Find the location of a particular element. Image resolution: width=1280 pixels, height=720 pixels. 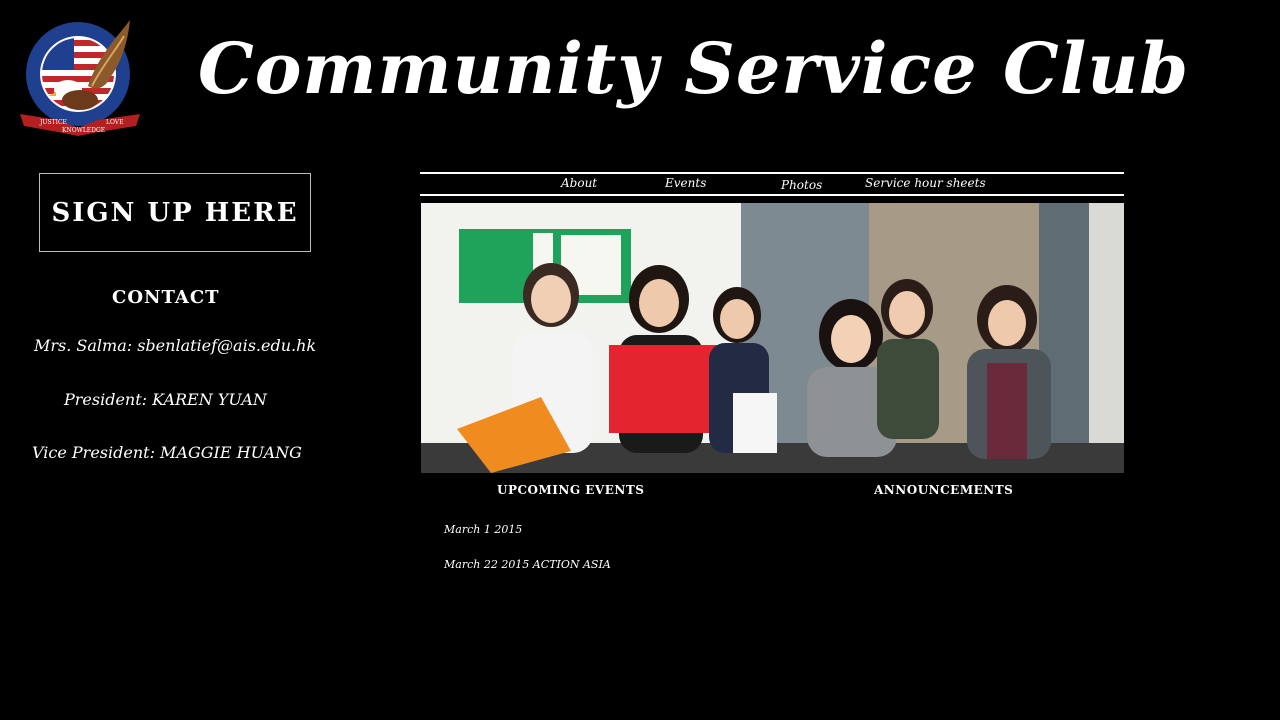

school-logo: JUSTICE KNOWLEDGE LOVE is located at coordinates (82, 77).